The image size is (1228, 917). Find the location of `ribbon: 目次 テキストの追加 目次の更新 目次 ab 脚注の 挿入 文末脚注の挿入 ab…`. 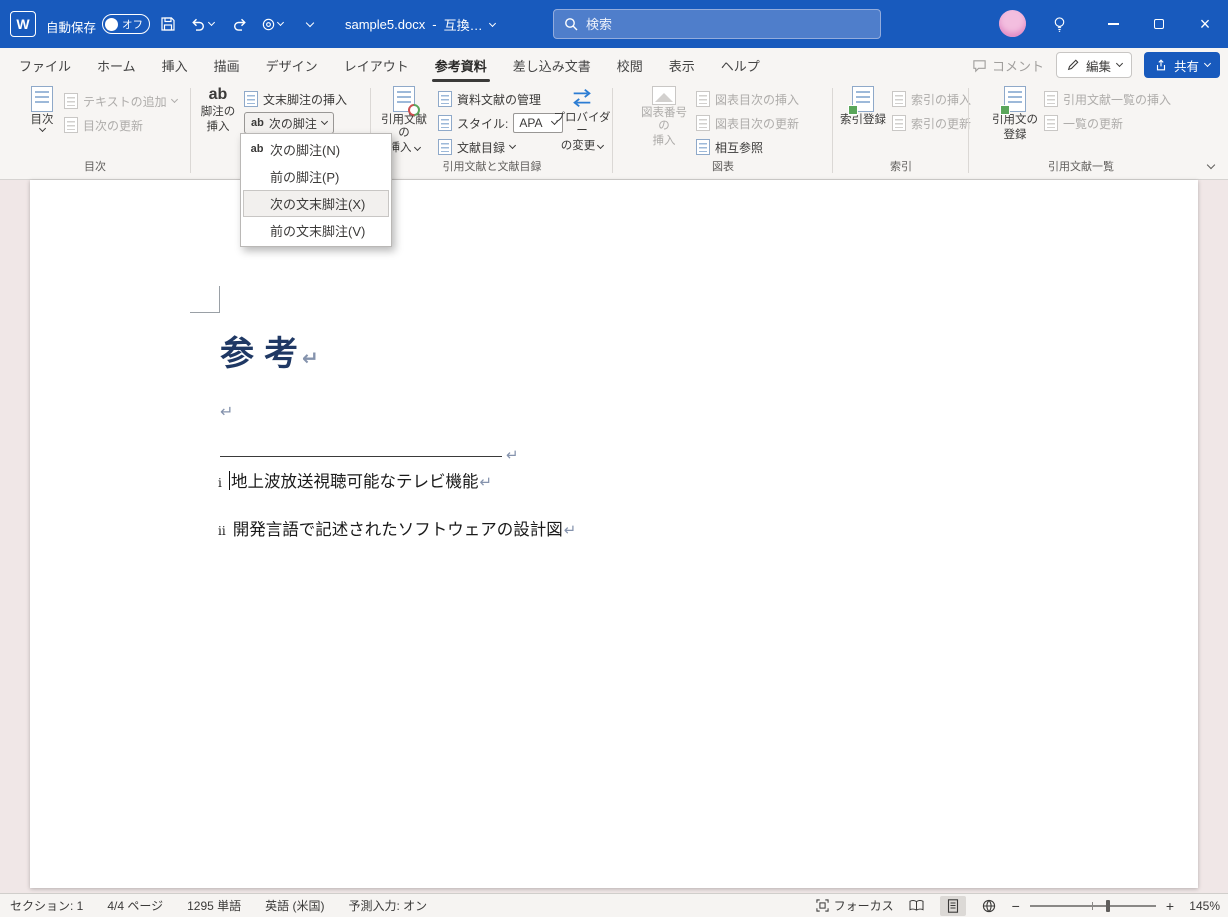

ribbon: 目次 テキストの追加 目次の更新 目次 ab 脚注の 挿入 文末脚注の挿入 ab… is located at coordinates (614, 131).